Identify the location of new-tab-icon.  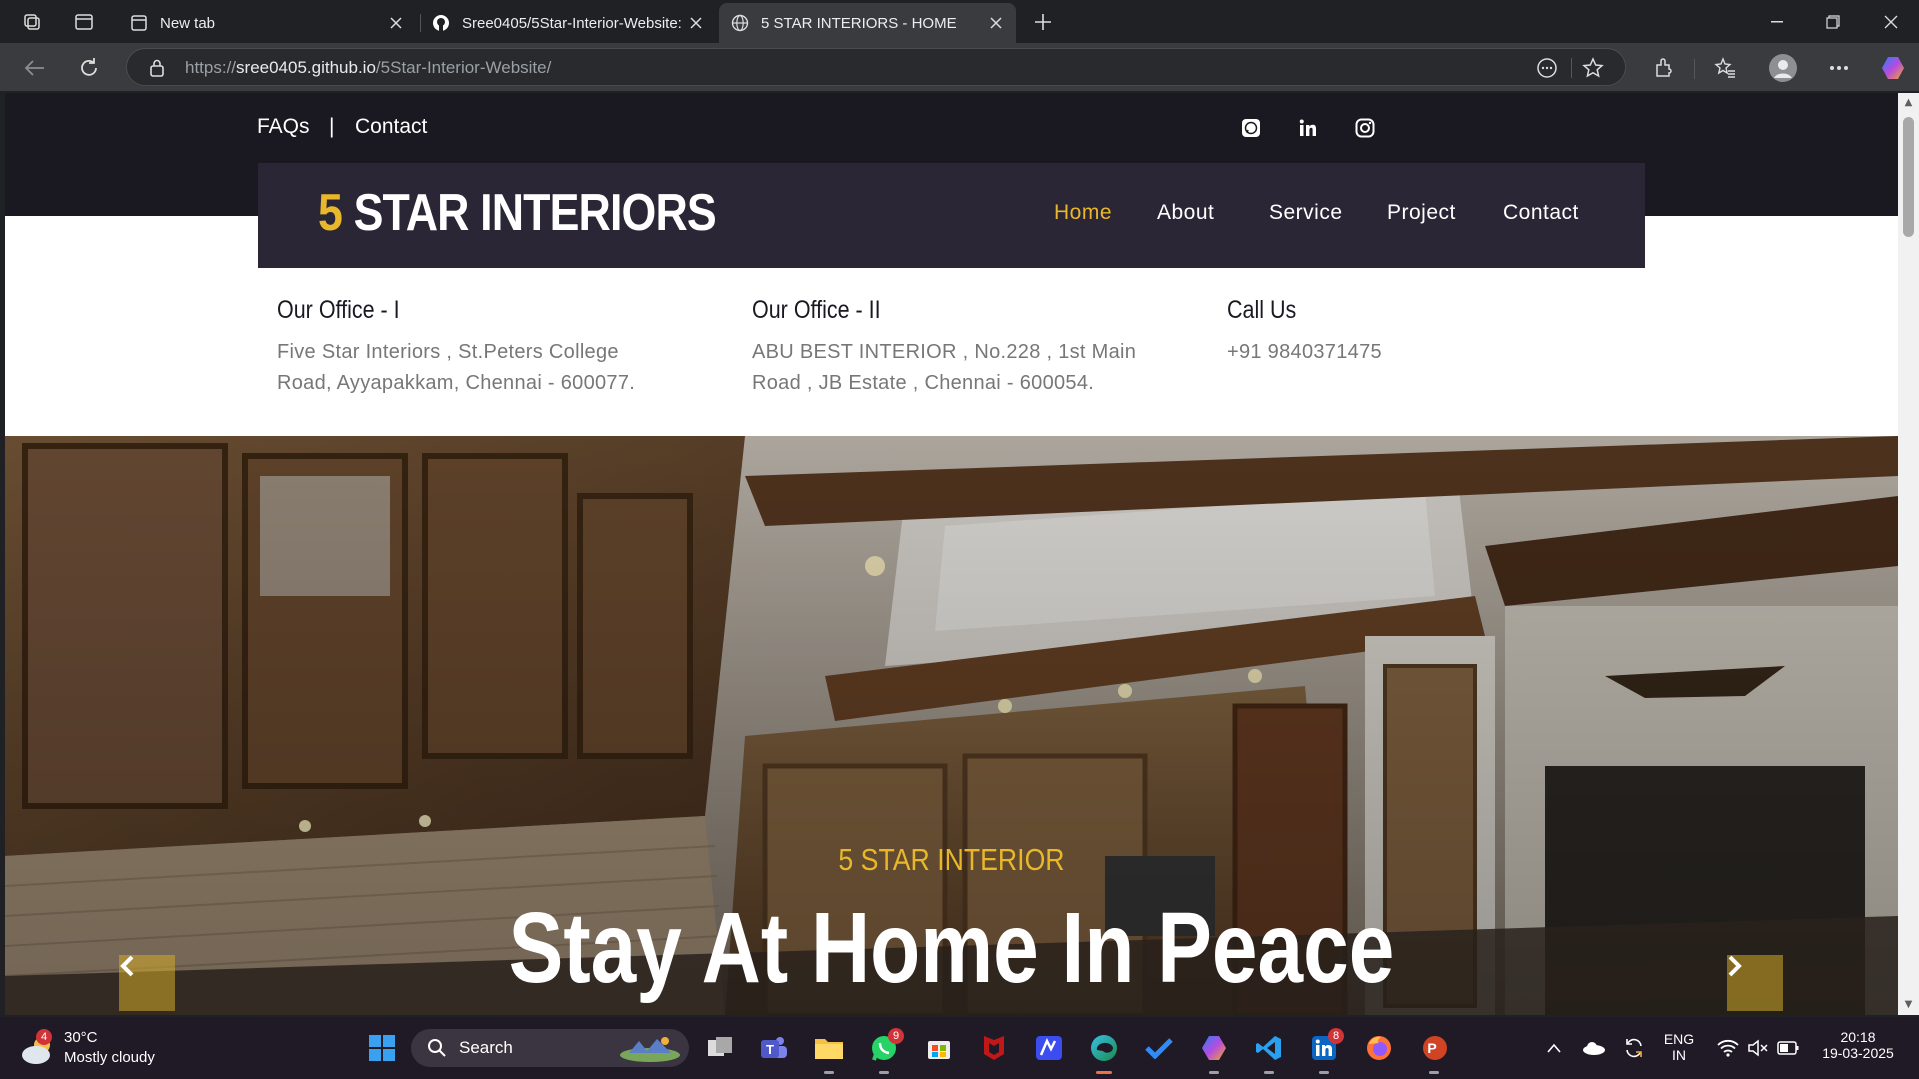
(139, 23).